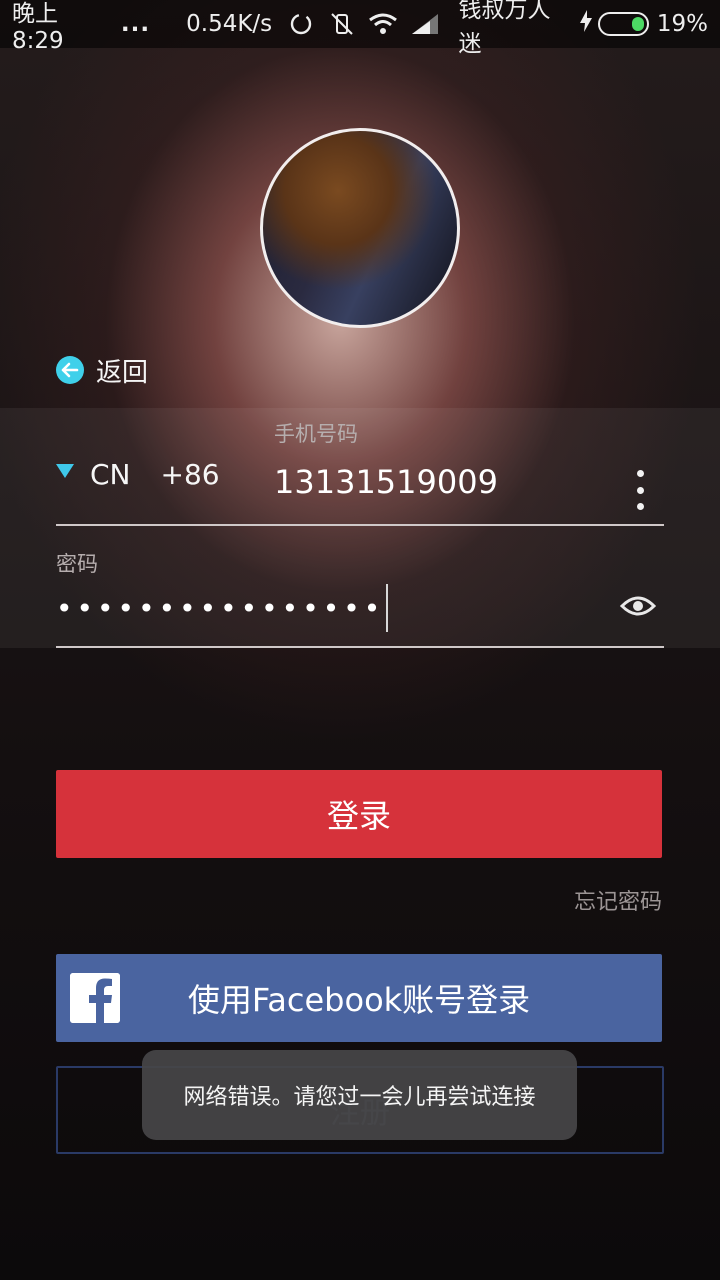 The height and width of the screenshot is (1280, 720). What do you see at coordinates (359, 814) in the screenshot?
I see `login-button: 登录` at bounding box center [359, 814].